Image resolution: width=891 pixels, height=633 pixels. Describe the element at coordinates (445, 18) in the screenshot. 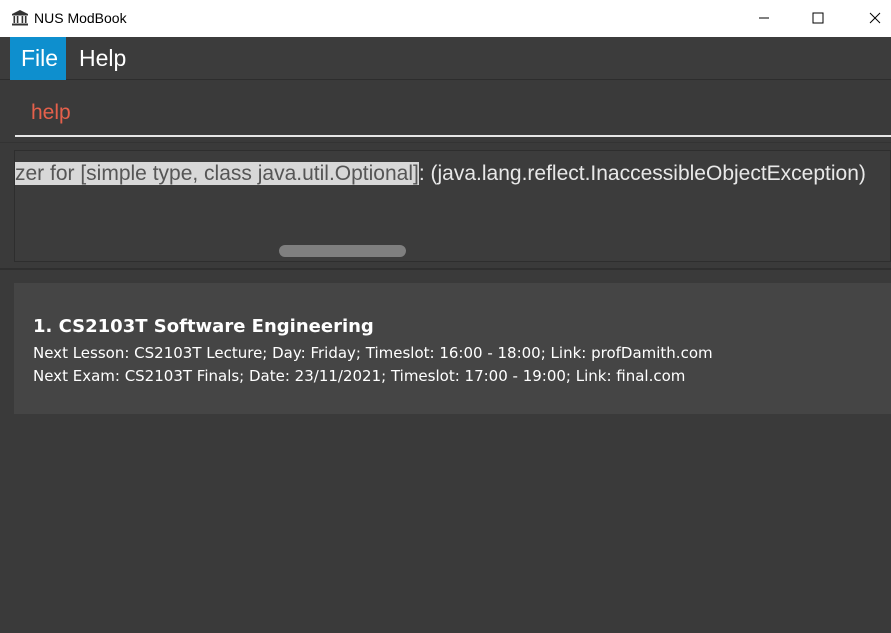

I see `window-titlebar: NUS ModBook` at that location.